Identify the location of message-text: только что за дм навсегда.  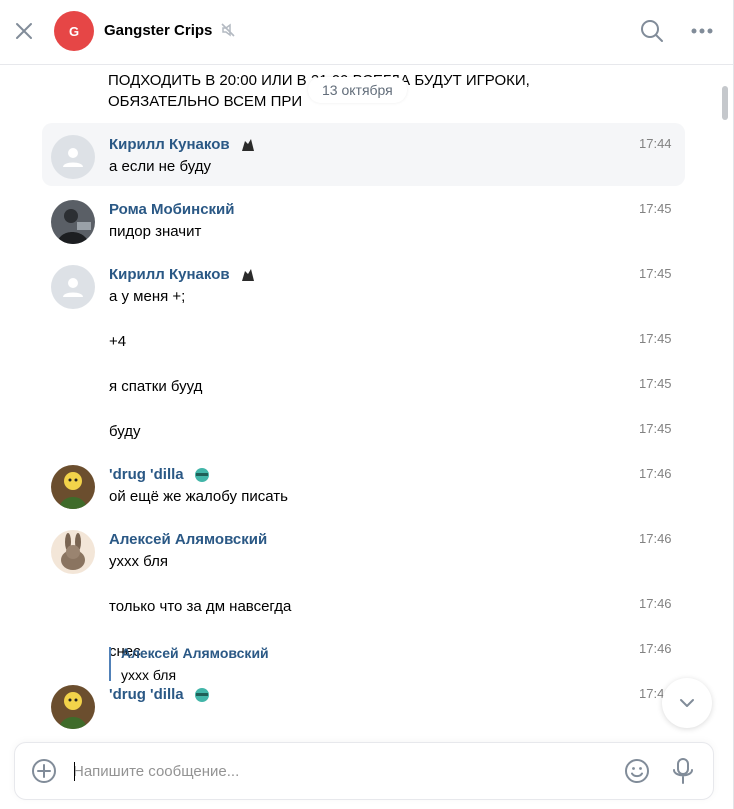
(200, 606).